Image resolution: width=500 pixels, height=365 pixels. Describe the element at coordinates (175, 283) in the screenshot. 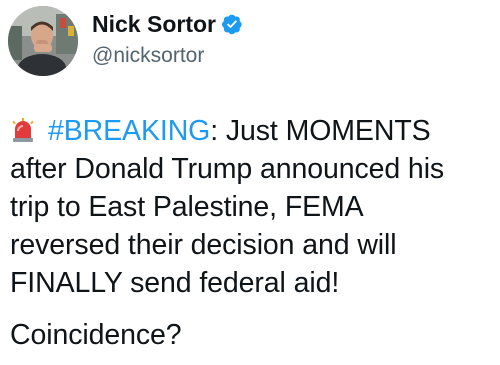

I see `tweet-line-5: FINALLY send federal aid!` at that location.